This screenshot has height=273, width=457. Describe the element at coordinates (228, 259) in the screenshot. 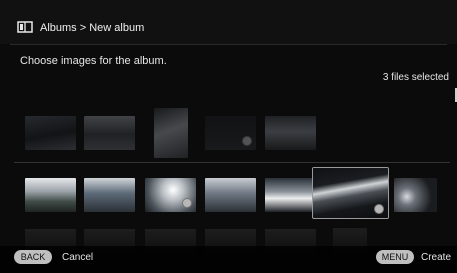

I see `footer-bar: BACK Cancel MENU Create` at that location.